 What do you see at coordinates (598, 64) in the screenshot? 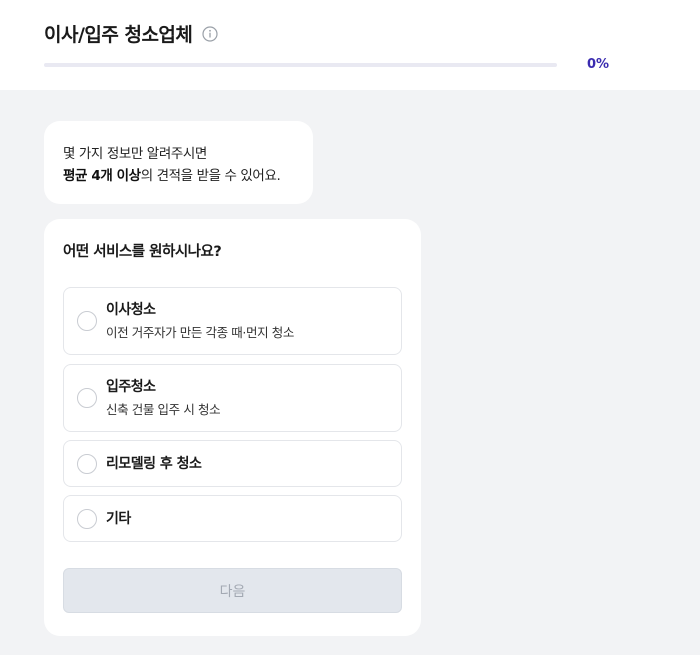
I see `progress-percent: 0%` at bounding box center [598, 64].